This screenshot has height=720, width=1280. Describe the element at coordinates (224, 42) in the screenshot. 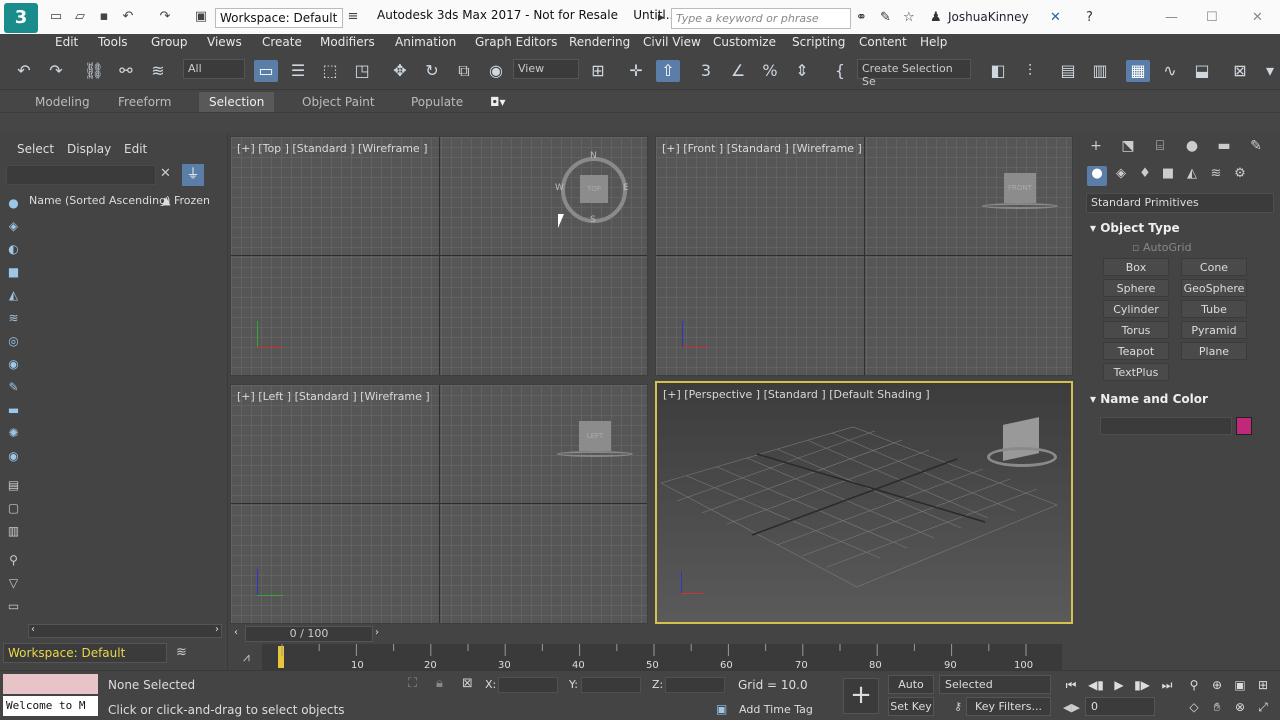

I see `menu-views: Views` at that location.